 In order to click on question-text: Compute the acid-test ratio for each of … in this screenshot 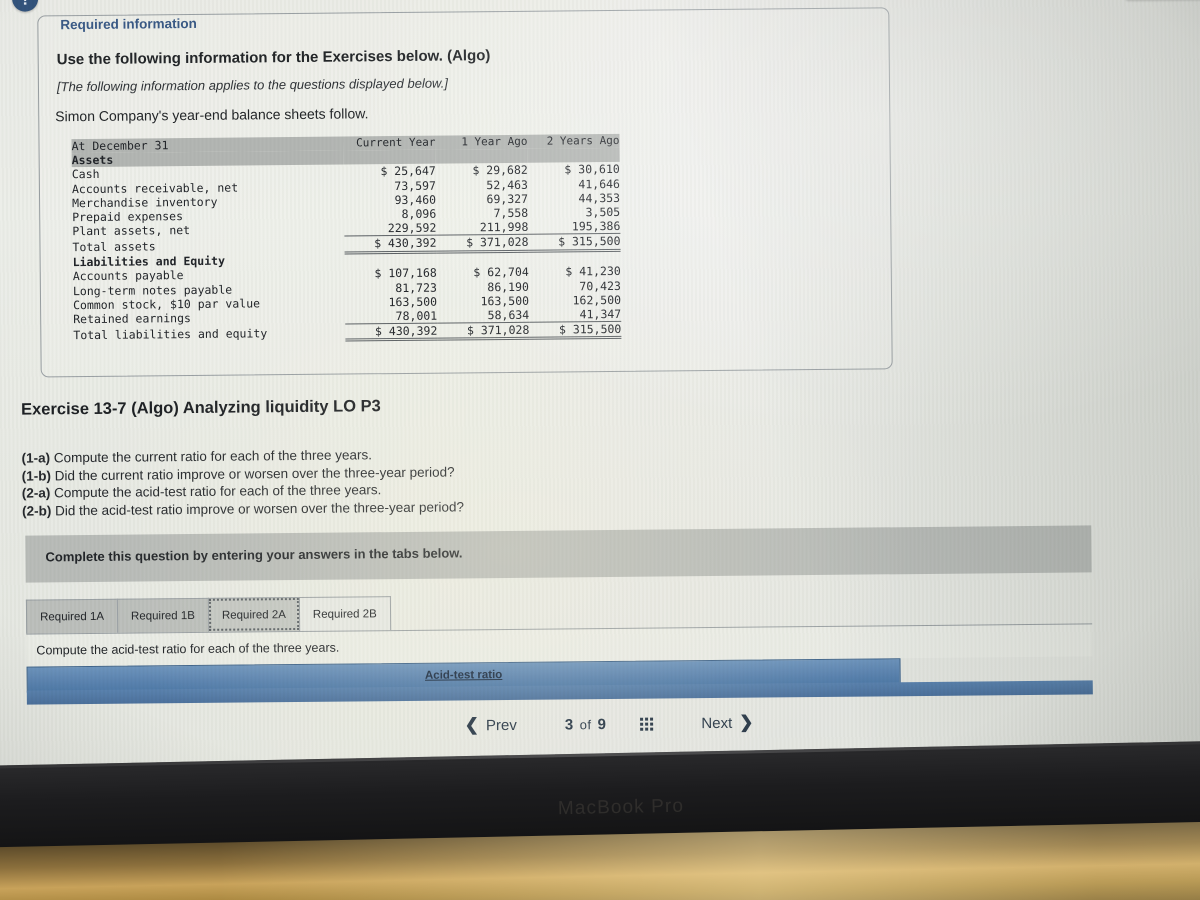, I will do `click(216, 491)`.